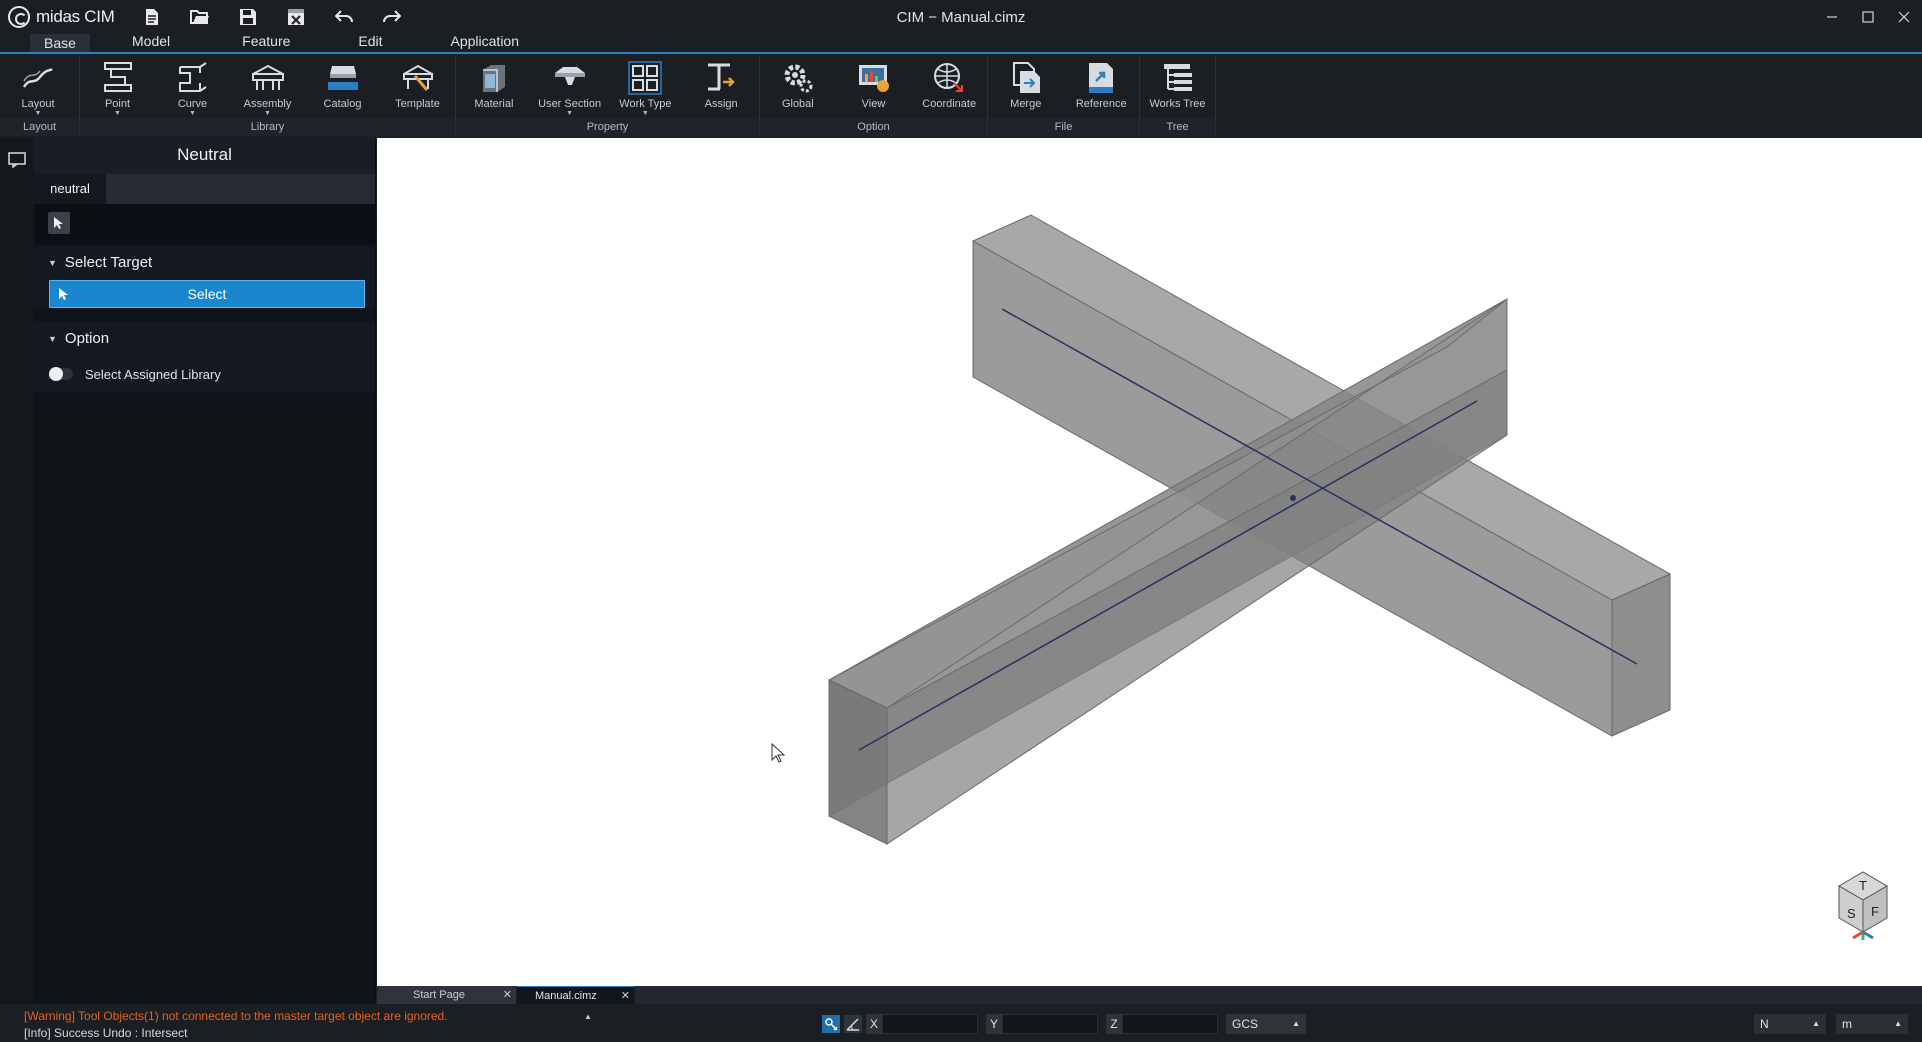 This screenshot has width=1922, height=1042. I want to click on coordinate-system-select: GCS ▲, so click(1266, 1024).